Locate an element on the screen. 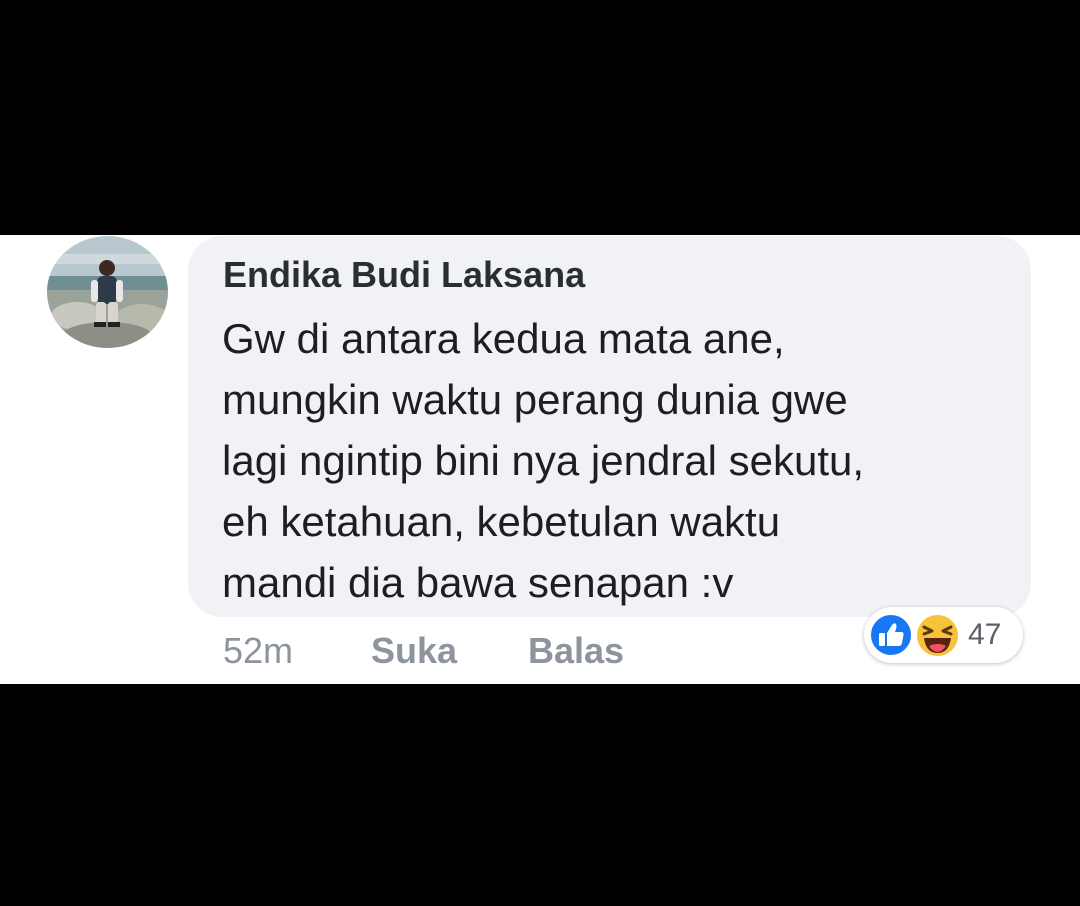 The width and height of the screenshot is (1080, 906). comment-timestamp: 52m is located at coordinates (258, 651).